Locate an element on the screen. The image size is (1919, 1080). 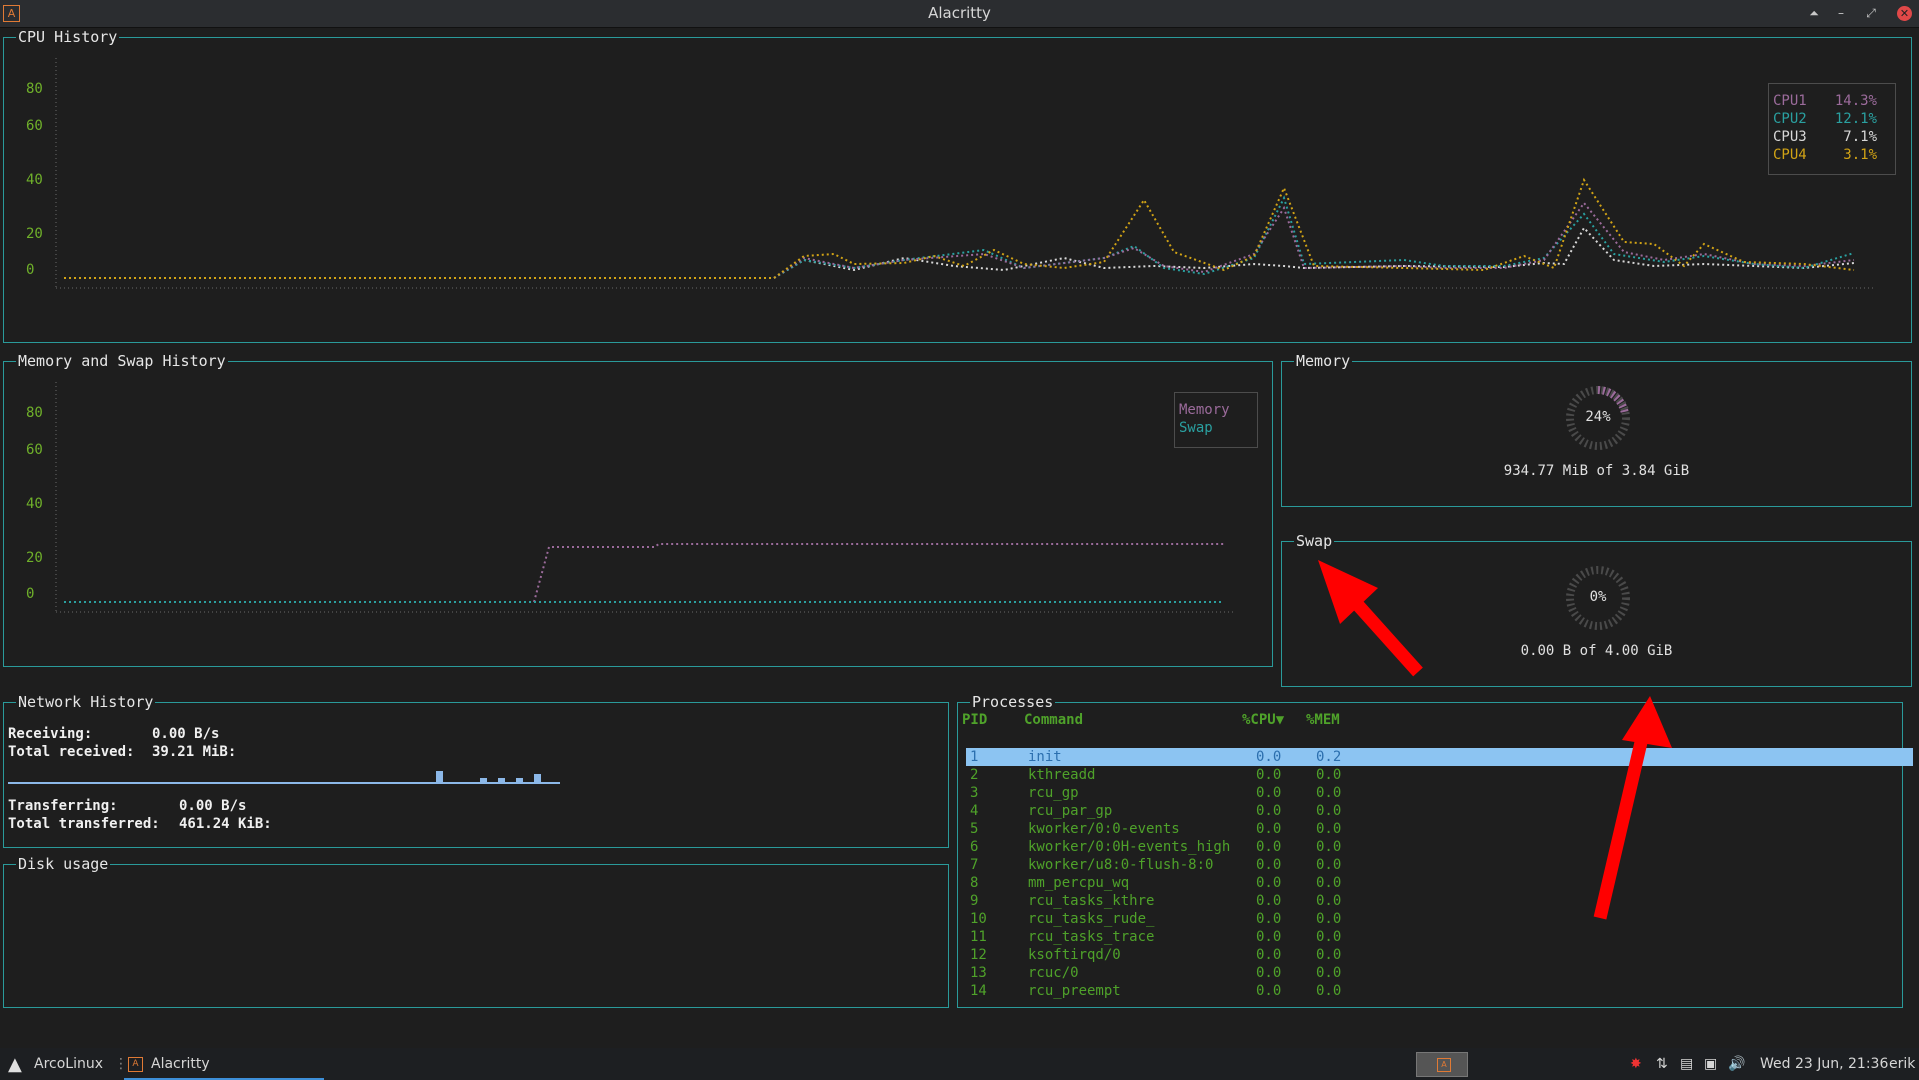
disk-usage-panel: Disk usage is located at coordinates (476, 931).